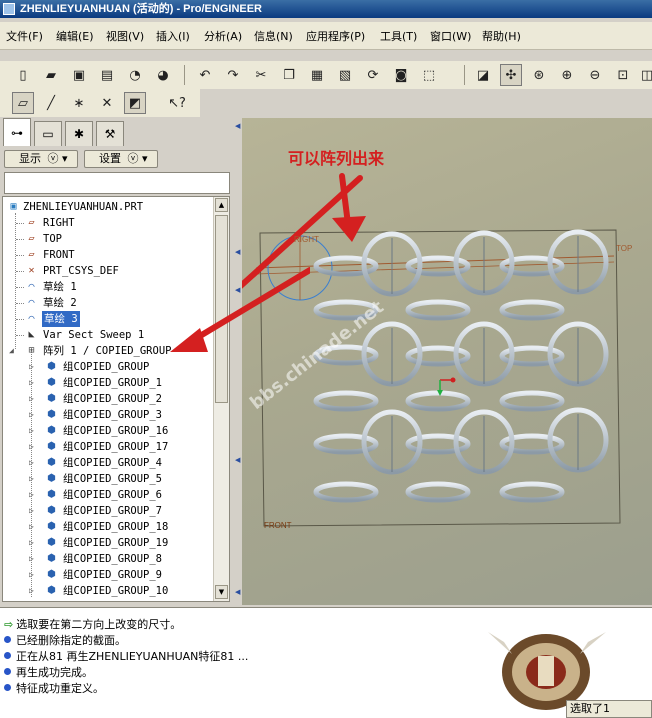  I want to click on tab-favorites: ✱, so click(79, 133).